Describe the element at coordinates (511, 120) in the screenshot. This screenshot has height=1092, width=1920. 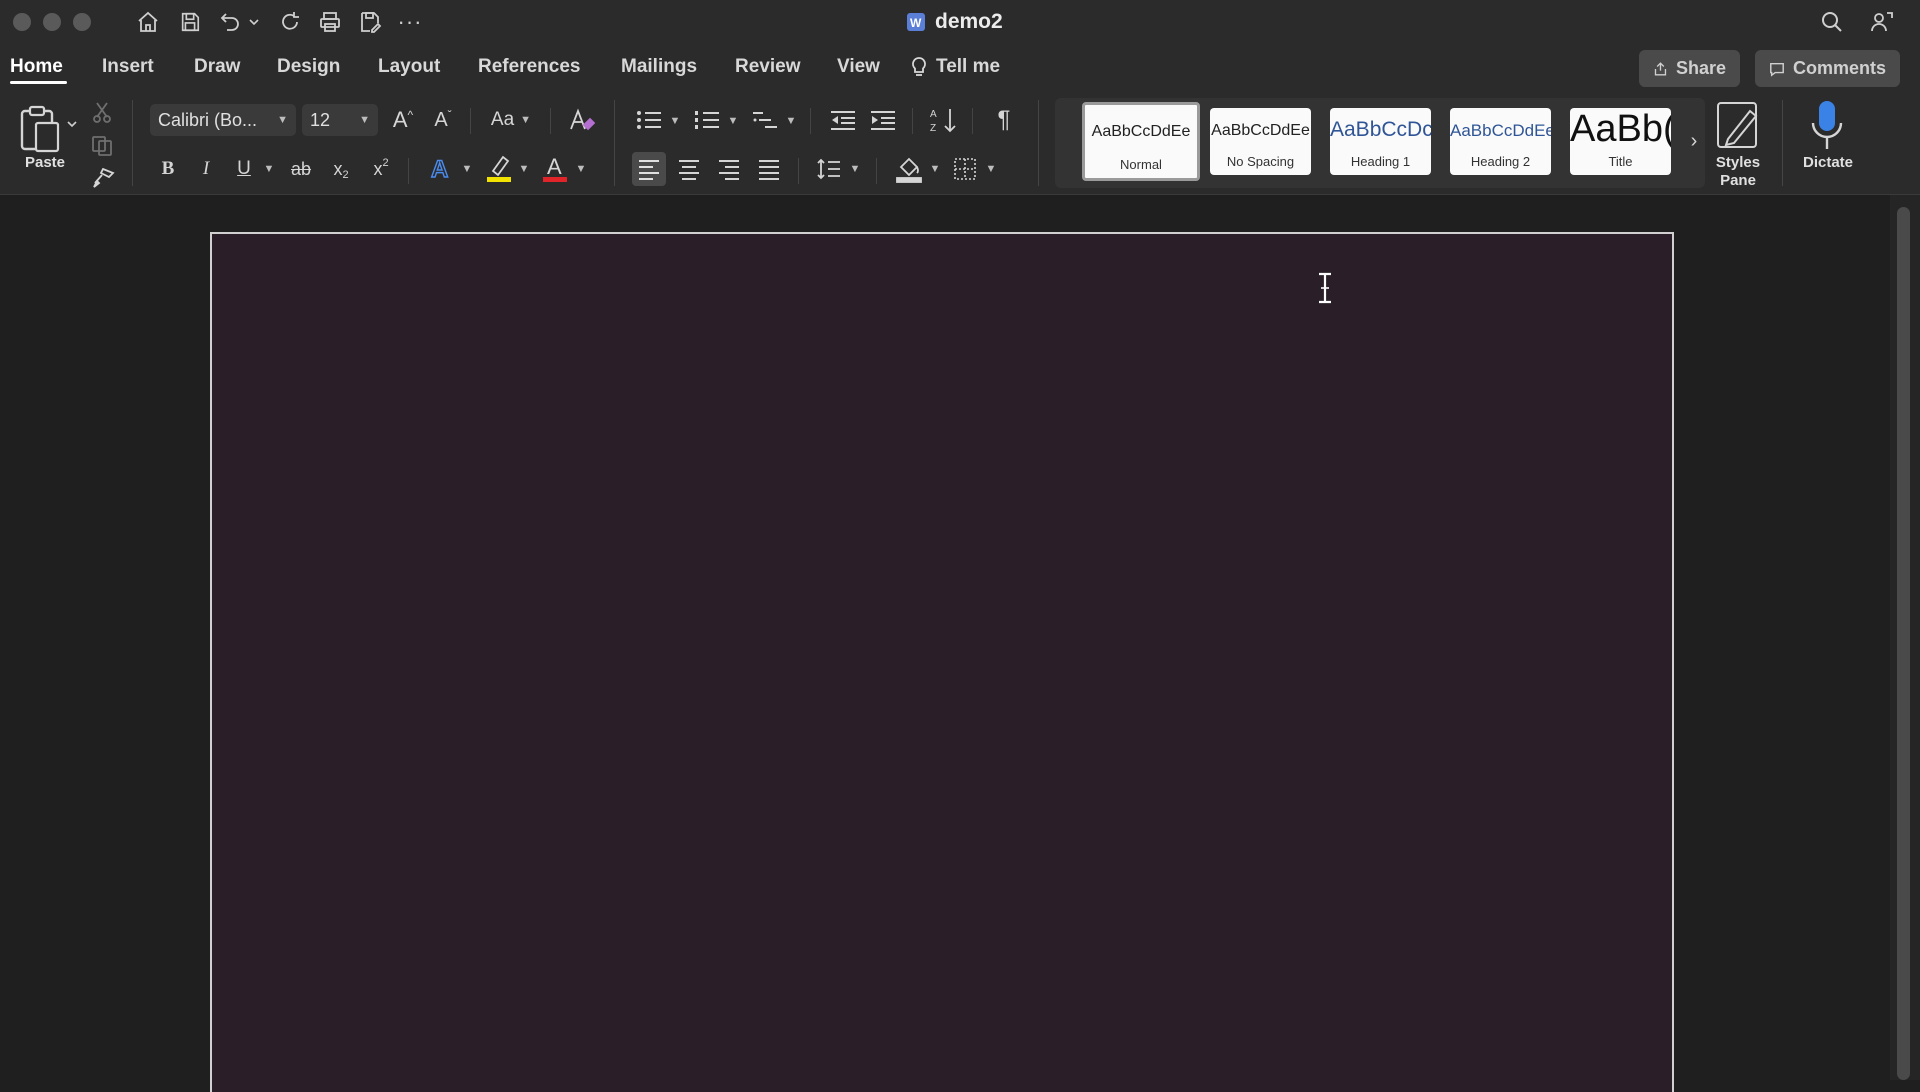
I see `change-case-button: Aa ▼` at that location.